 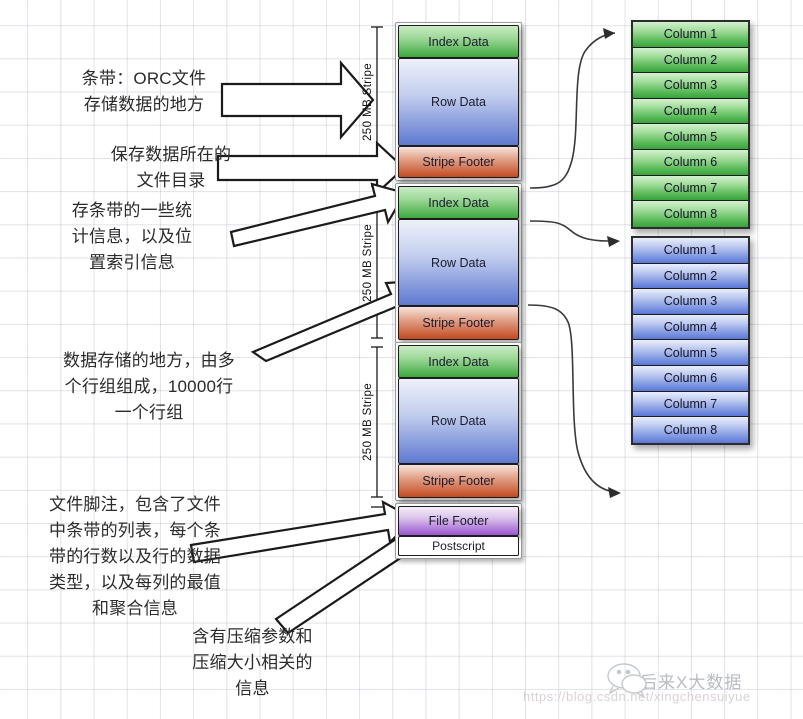 I want to click on watermark-url: https://blog.csdn.net/xingchensuiyue, so click(x=637, y=696).